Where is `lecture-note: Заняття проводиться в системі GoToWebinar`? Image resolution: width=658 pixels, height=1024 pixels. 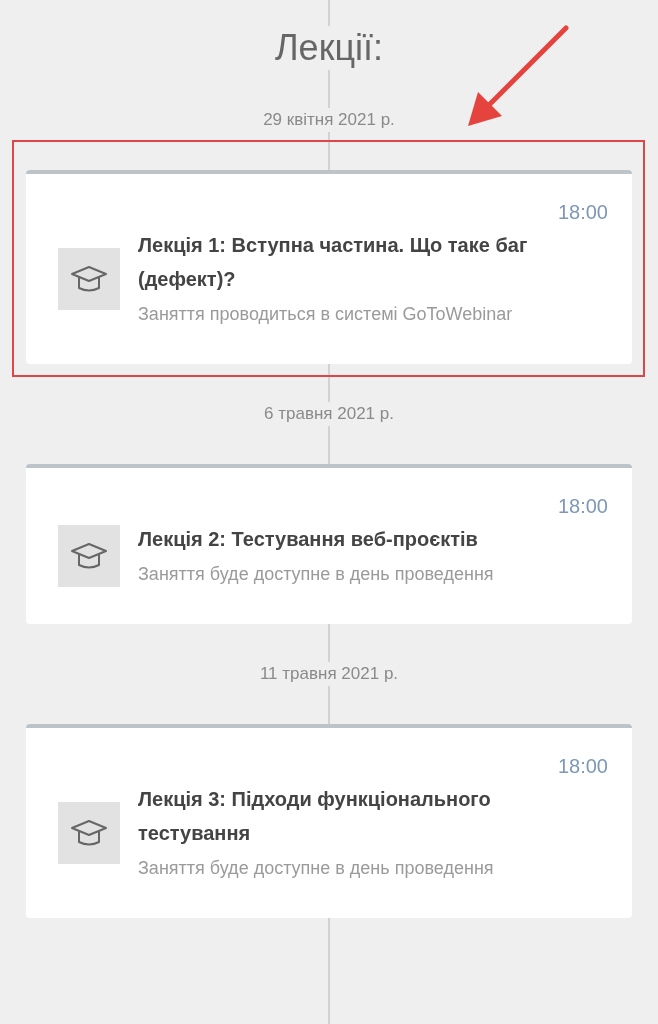
lecture-note: Заняття проводиться в системі GoToWebinar is located at coordinates (326, 314).